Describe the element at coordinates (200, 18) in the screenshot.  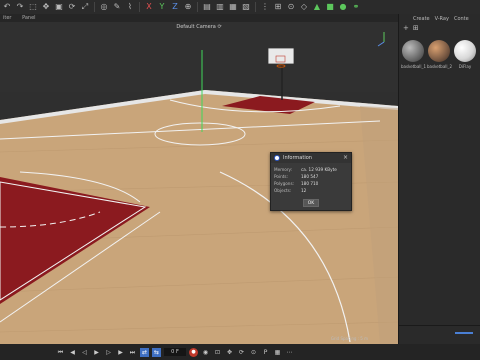
I see `viewport-menubar: iter Panel` at that location.